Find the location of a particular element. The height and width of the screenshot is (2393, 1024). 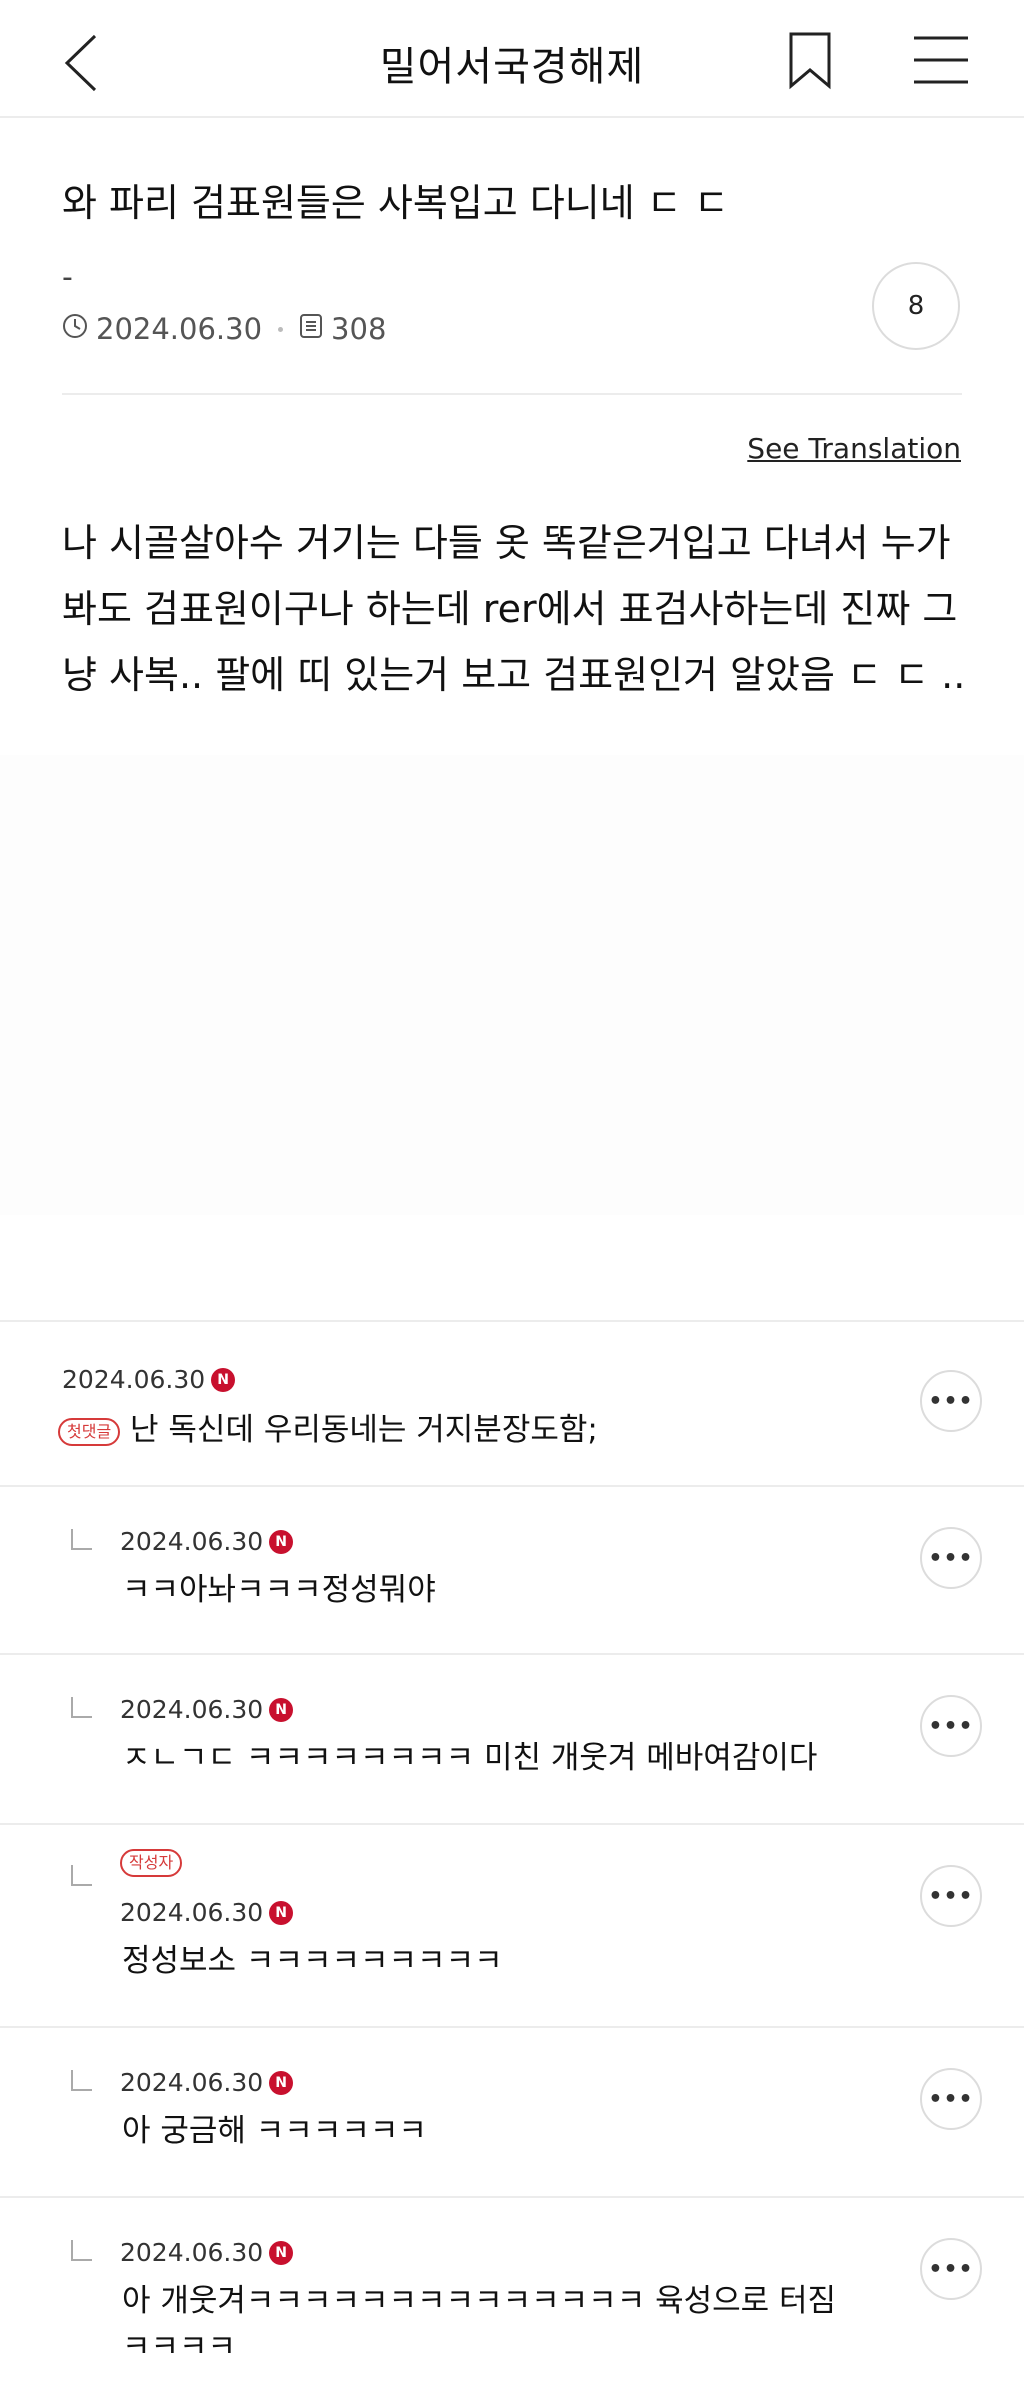

meta-separator is located at coordinates (281, 329).